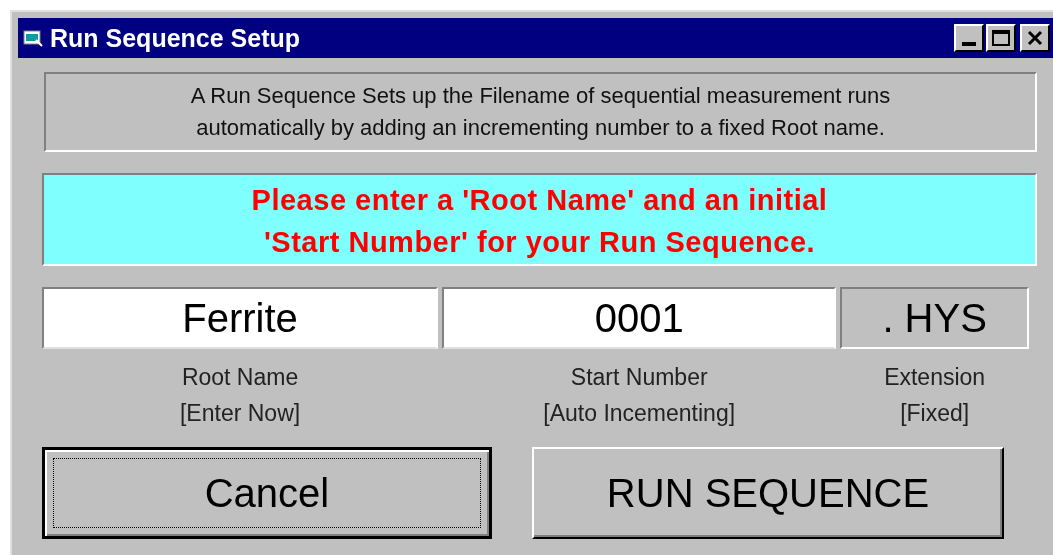  I want to click on window-title: Run Sequence Setup, so click(175, 38).